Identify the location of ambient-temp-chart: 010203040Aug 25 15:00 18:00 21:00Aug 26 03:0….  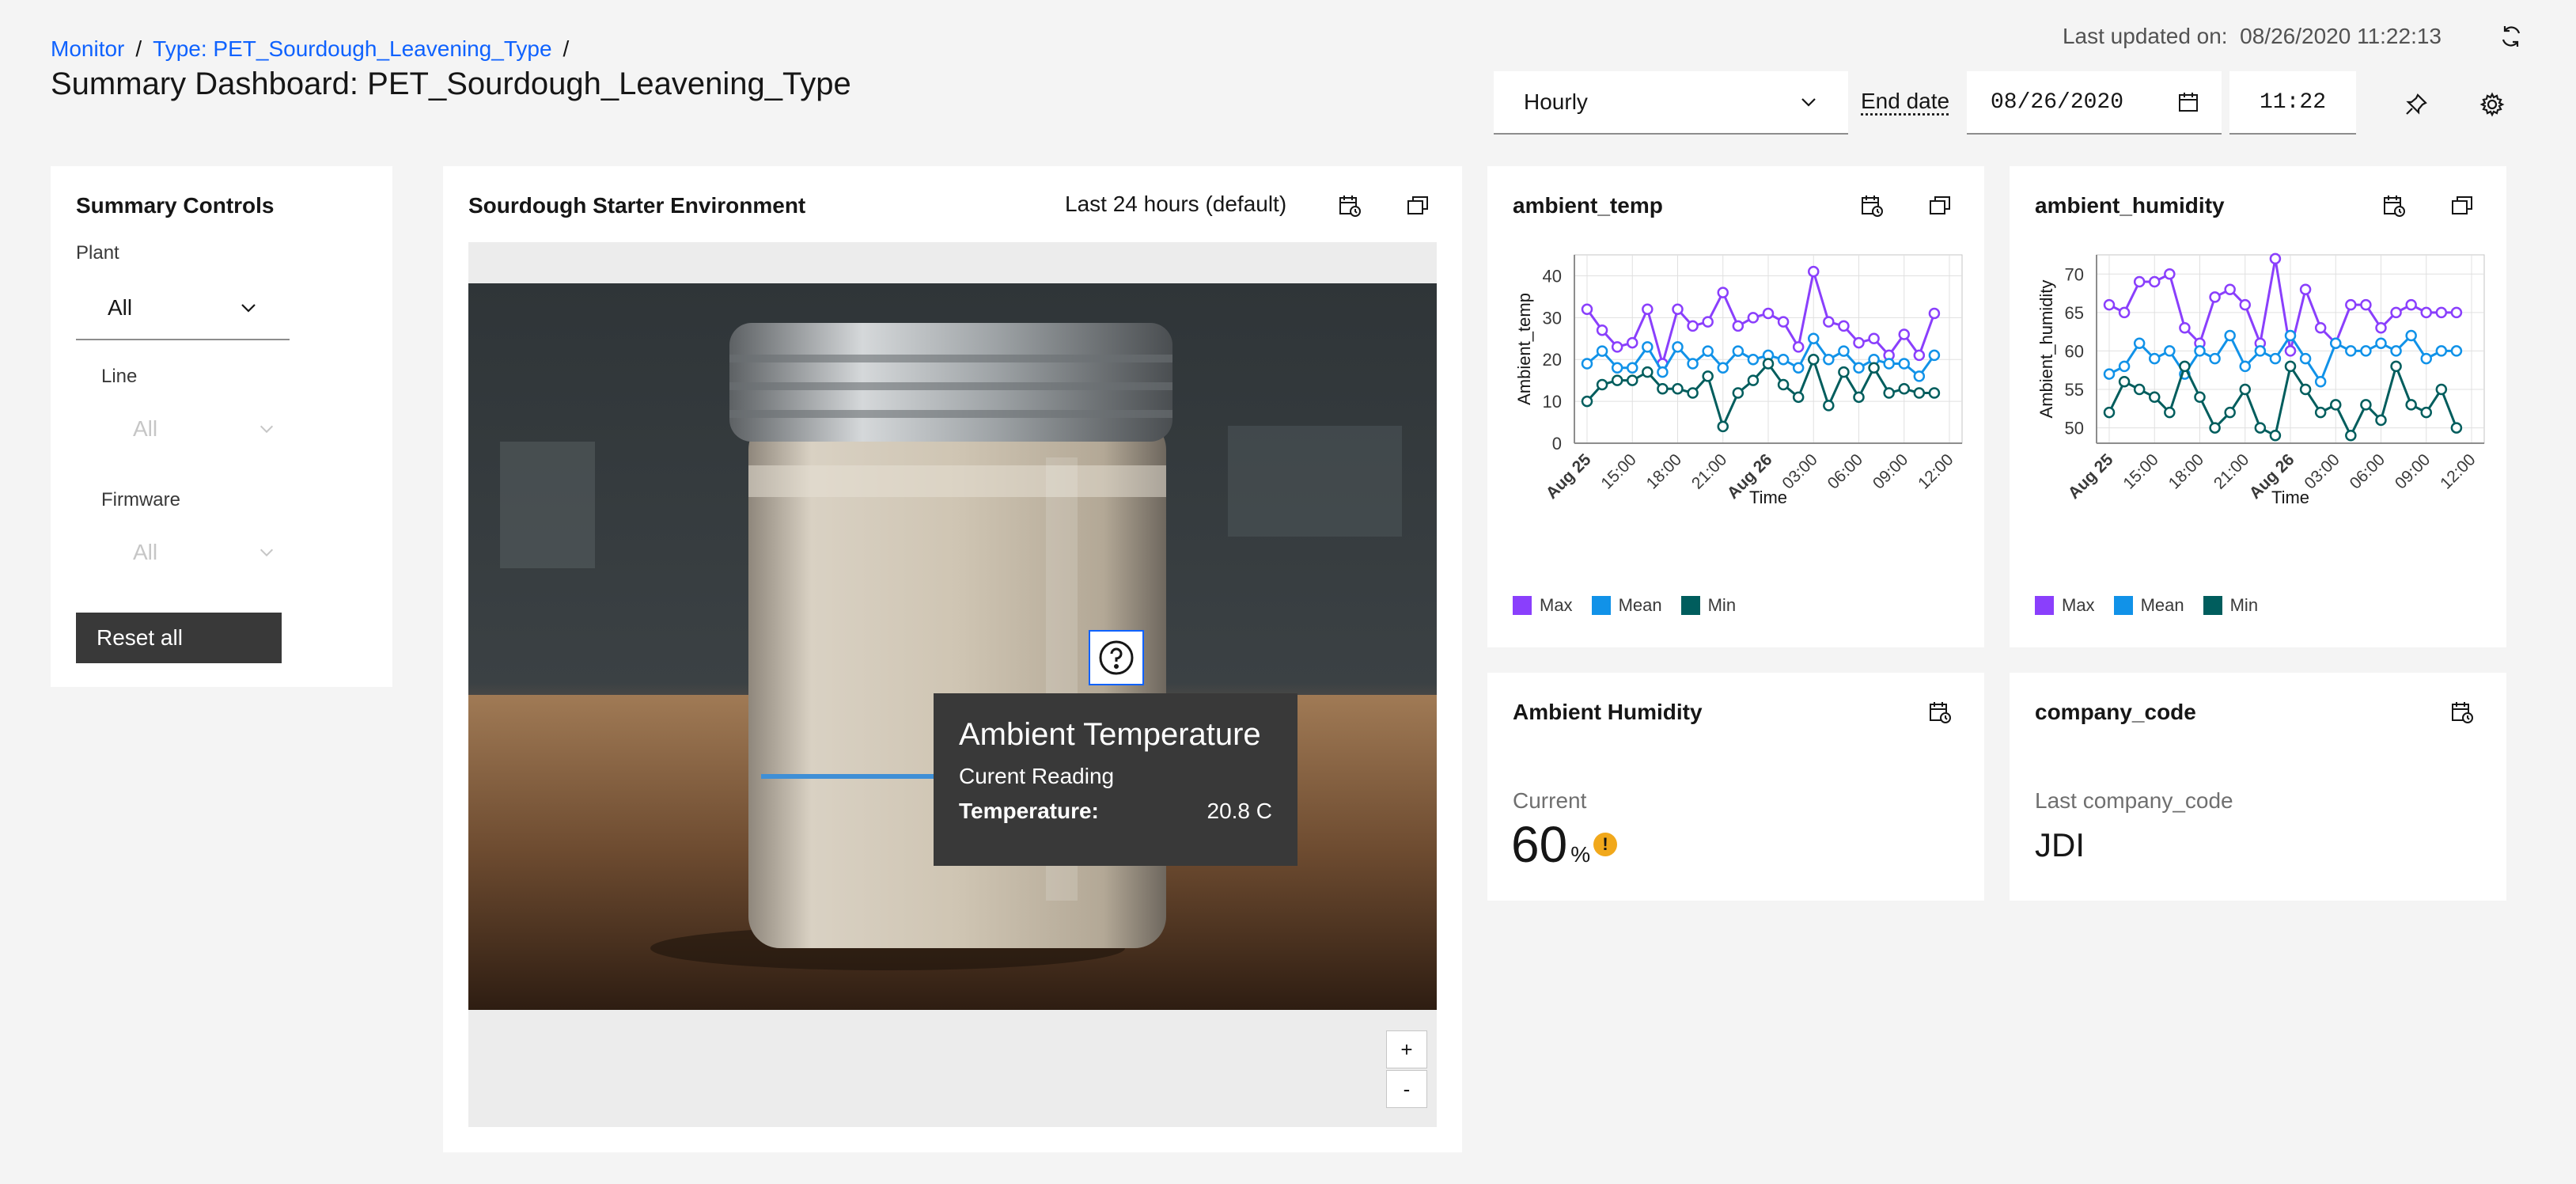
(1735, 408).